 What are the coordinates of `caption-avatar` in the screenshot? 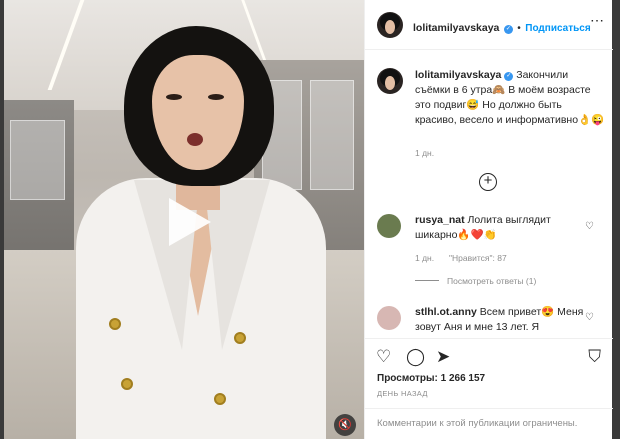 It's located at (390, 81).